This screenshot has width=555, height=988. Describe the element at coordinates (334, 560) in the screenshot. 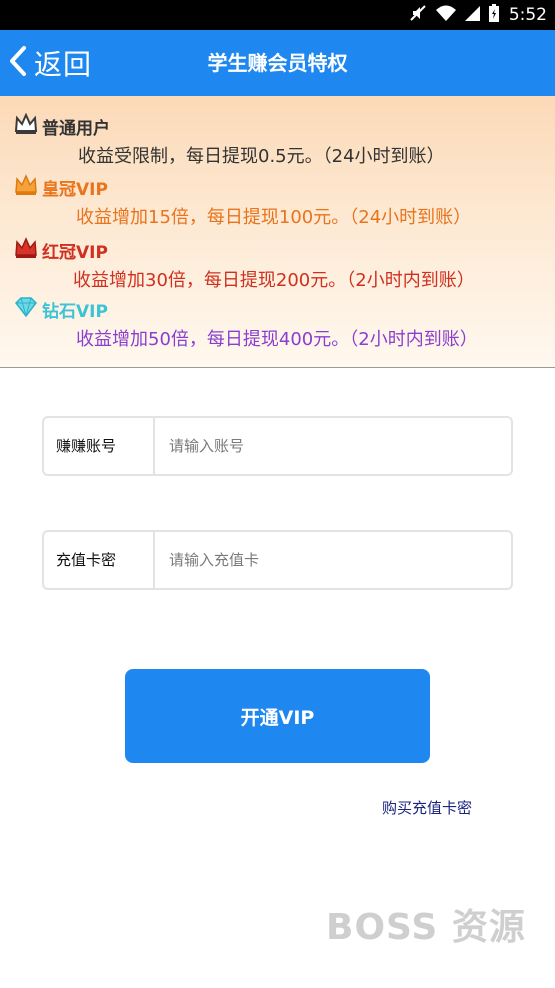

I see `card-input` at that location.